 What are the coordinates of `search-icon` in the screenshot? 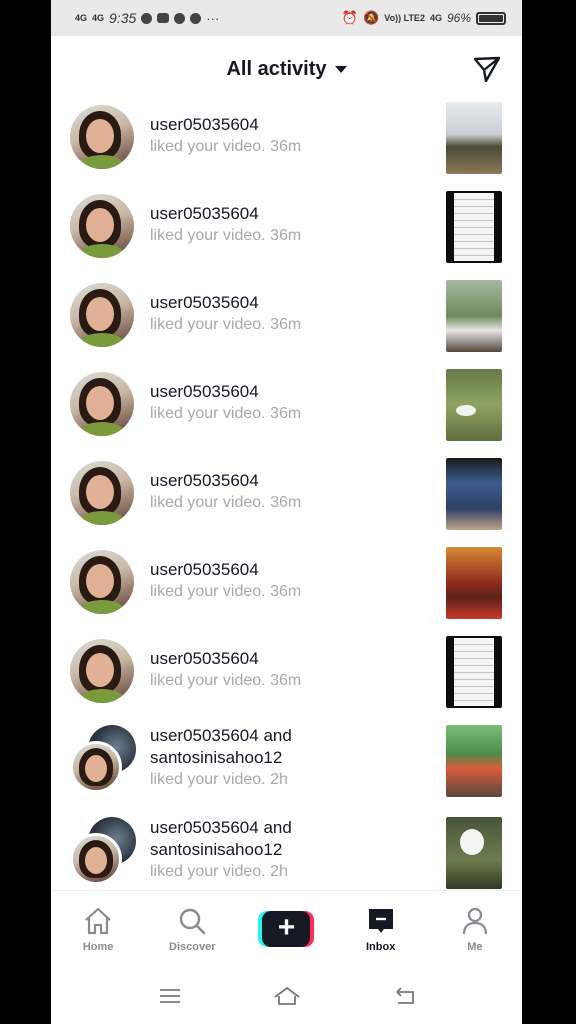 It's located at (193, 921).